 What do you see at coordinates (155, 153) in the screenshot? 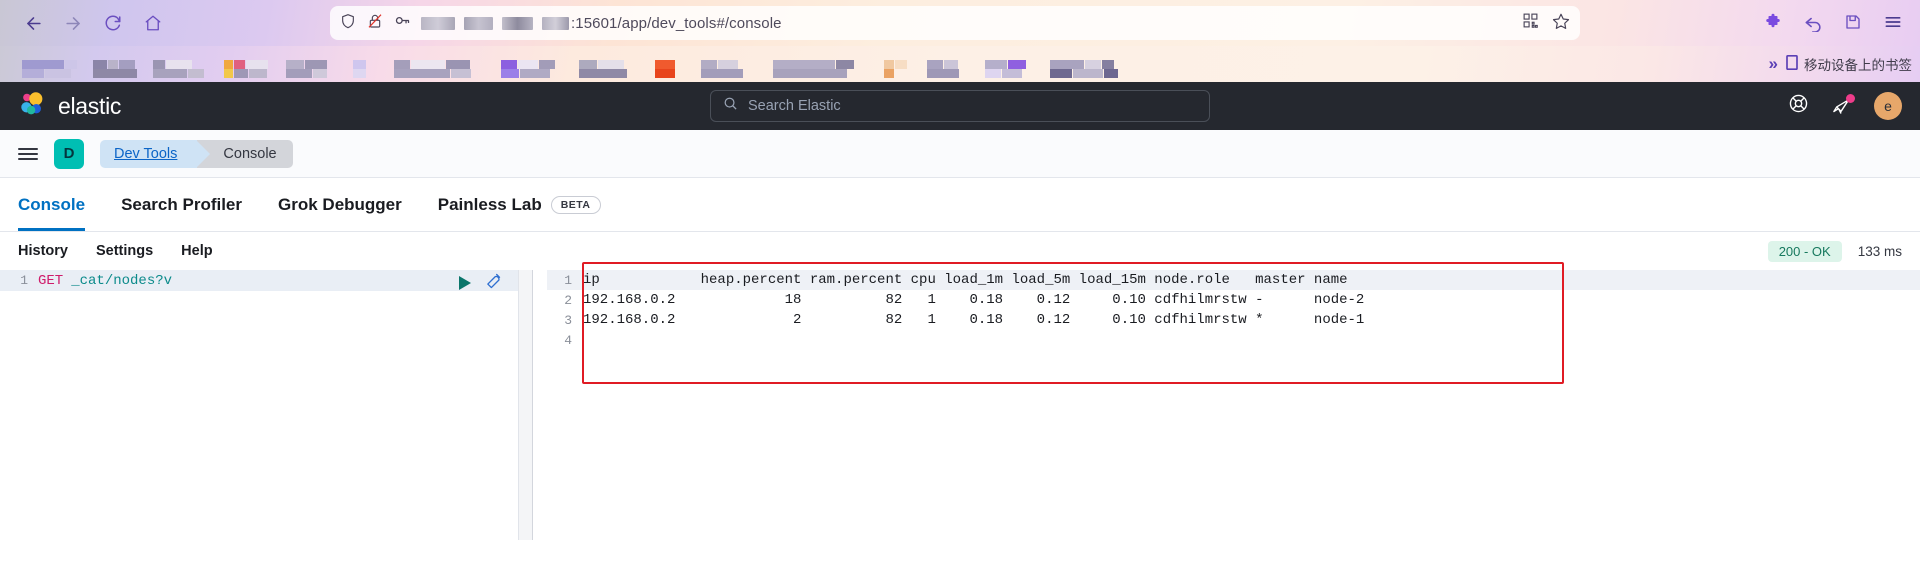
I see `breadcrumb-item-dev-tools: Dev Tools` at bounding box center [155, 153].